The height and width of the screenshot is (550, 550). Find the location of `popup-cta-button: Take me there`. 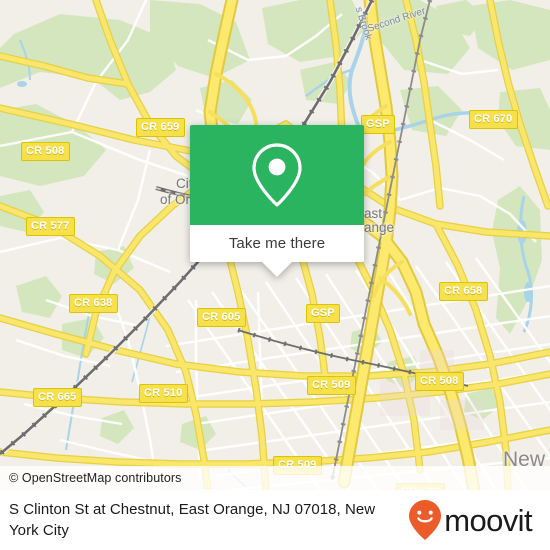

popup-cta-button: Take me there is located at coordinates (277, 243).